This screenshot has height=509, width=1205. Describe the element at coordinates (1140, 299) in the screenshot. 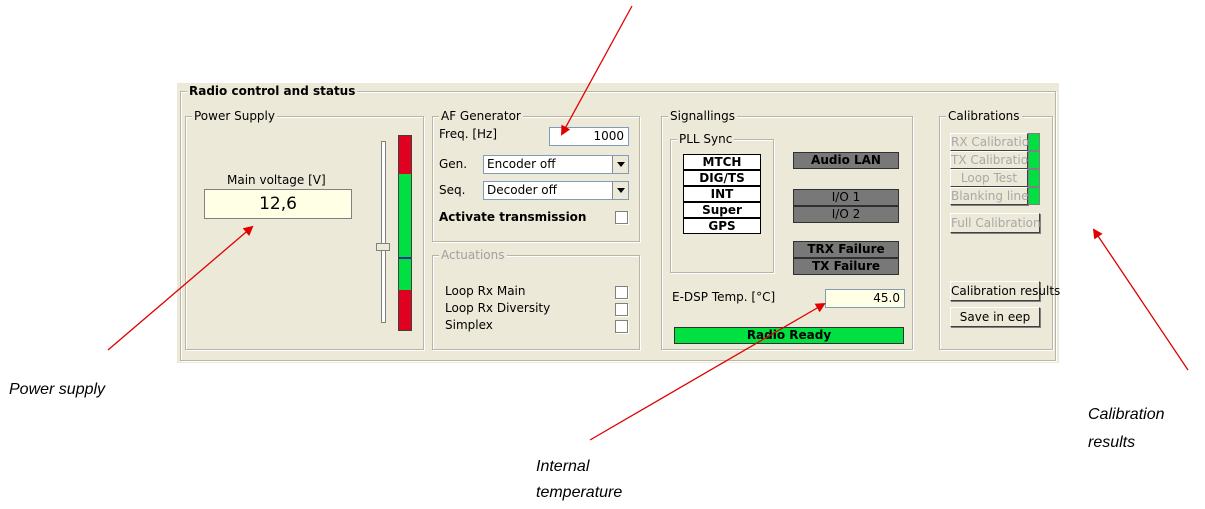

I see `calibration-arrow` at that location.